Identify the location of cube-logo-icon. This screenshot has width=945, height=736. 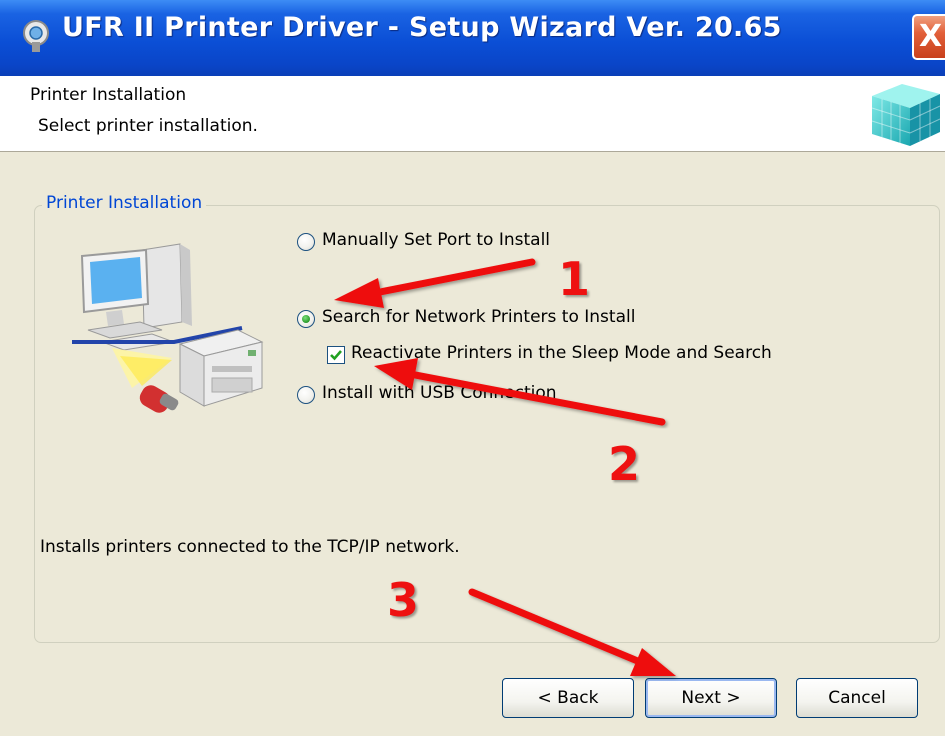
(906, 115).